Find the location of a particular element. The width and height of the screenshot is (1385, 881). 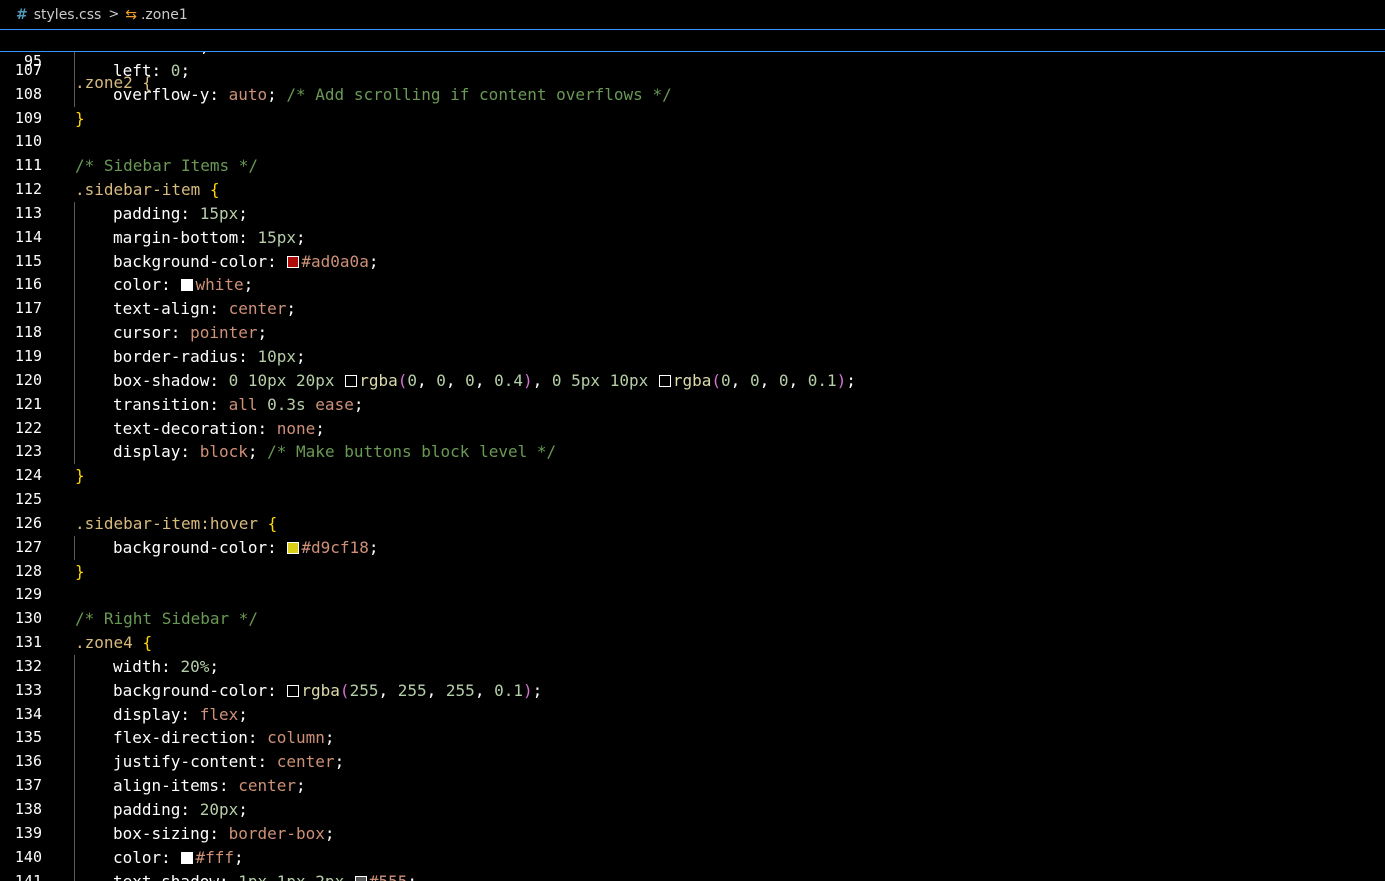

code-line: 138 padding: 20px; is located at coordinates (692, 810).